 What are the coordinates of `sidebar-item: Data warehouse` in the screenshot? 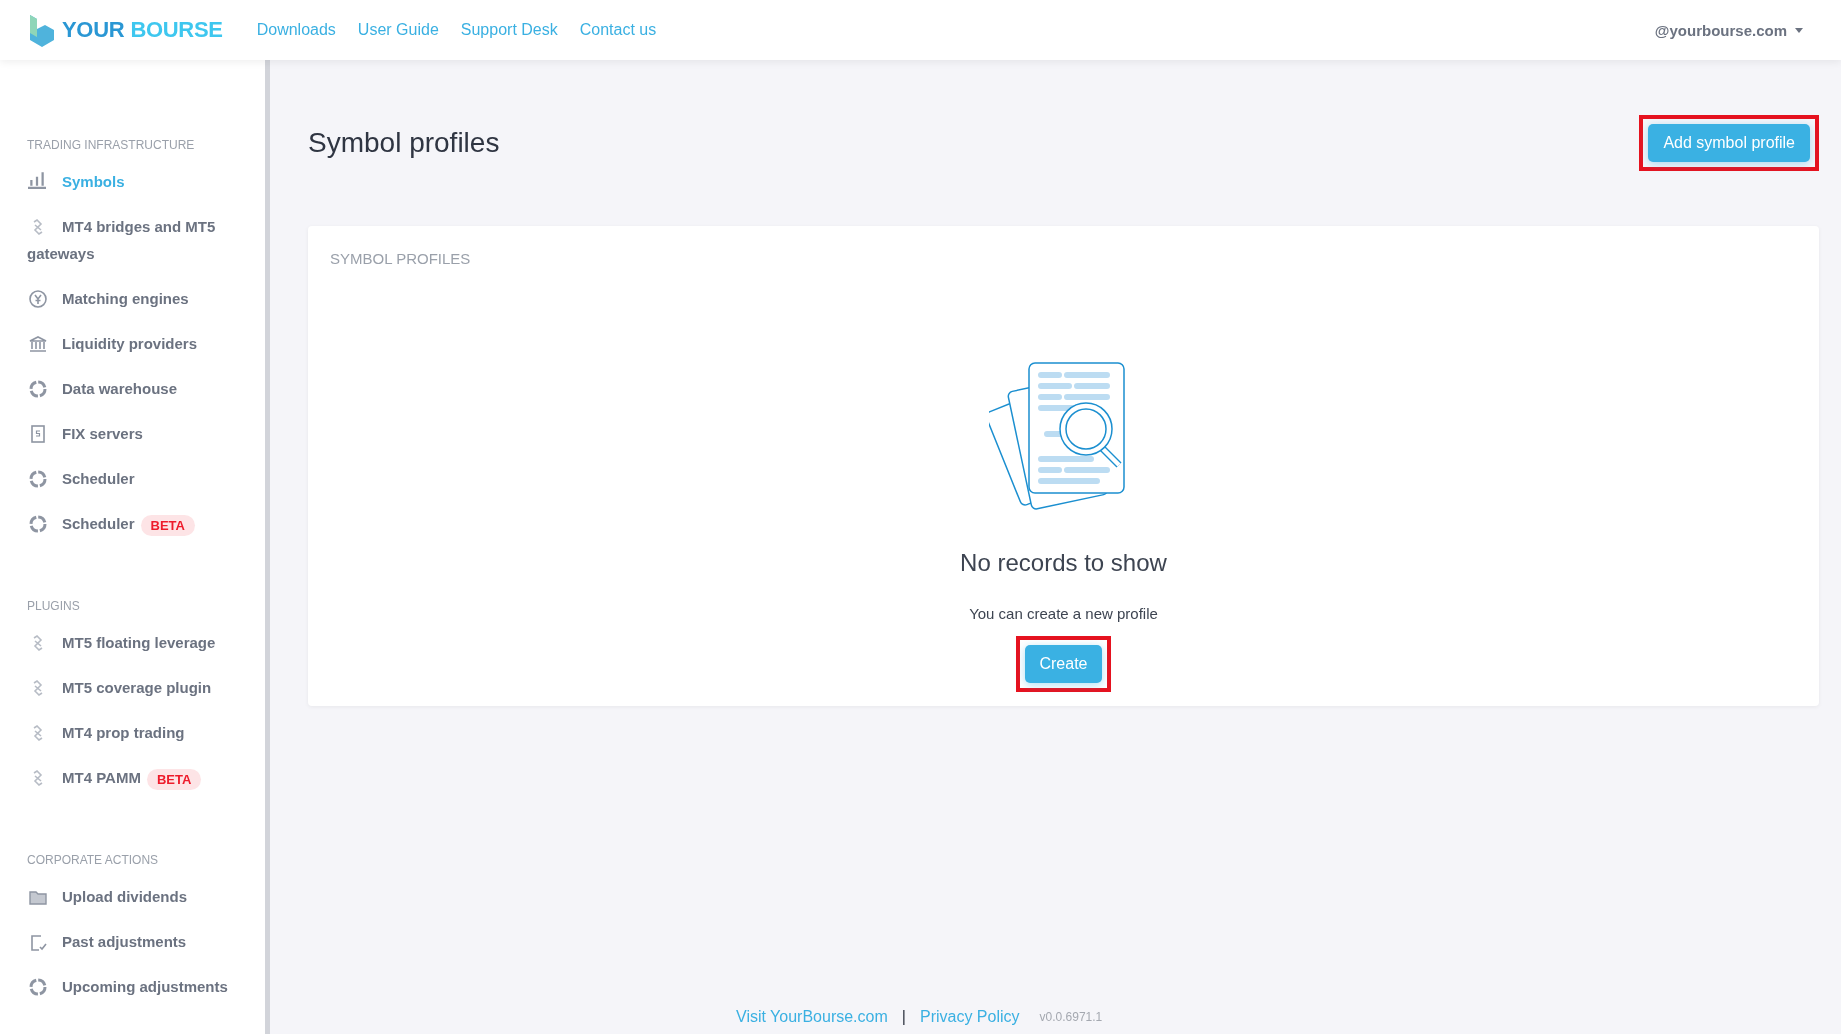 It's located at (132, 391).